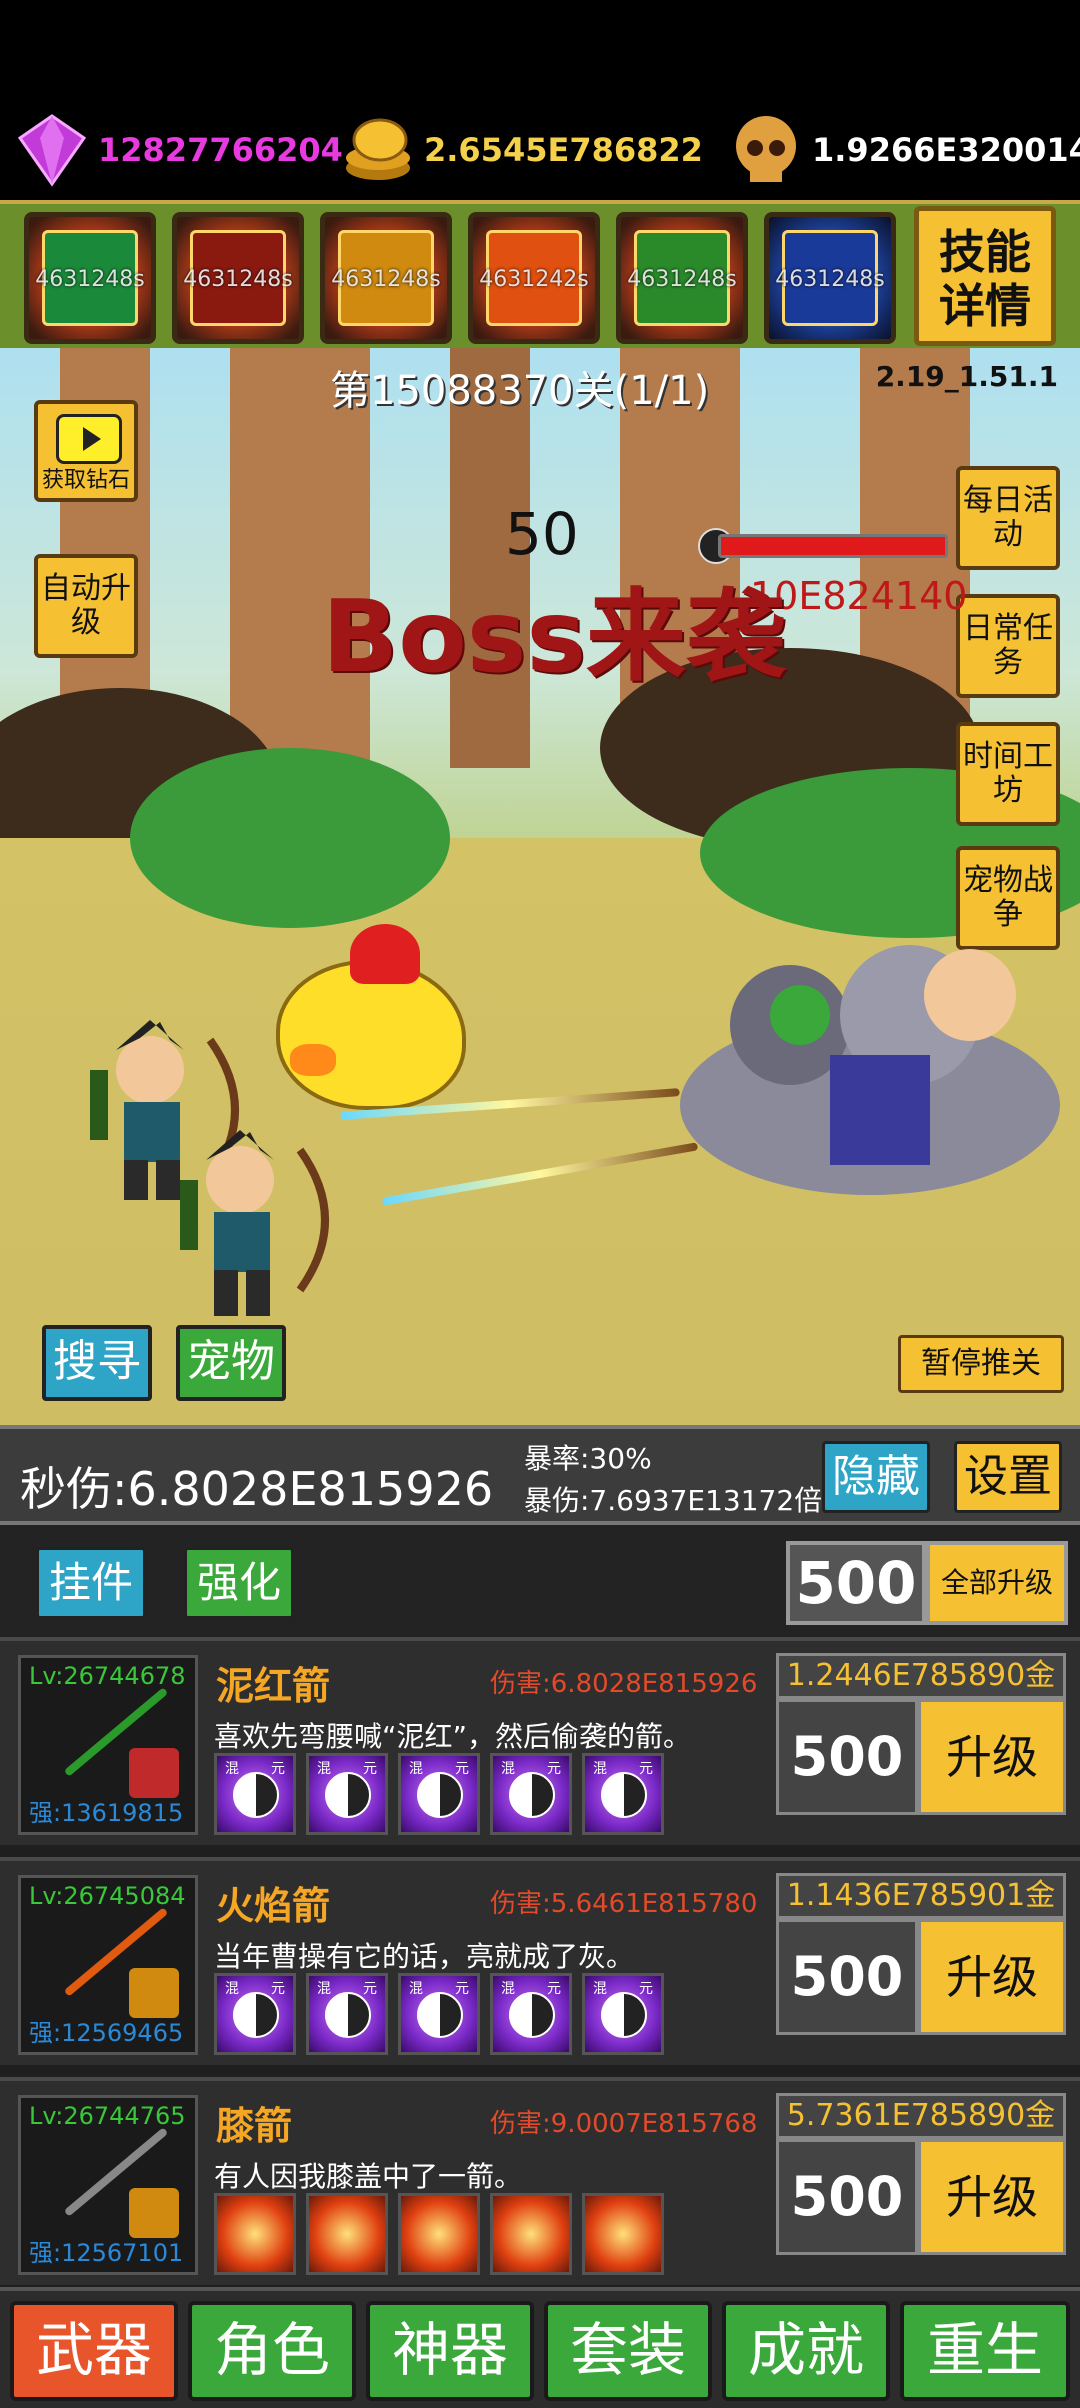 The width and height of the screenshot is (1080, 2408). Describe the element at coordinates (106, 2253) in the screenshot. I see `weapon-strength: 强:12567101` at that location.